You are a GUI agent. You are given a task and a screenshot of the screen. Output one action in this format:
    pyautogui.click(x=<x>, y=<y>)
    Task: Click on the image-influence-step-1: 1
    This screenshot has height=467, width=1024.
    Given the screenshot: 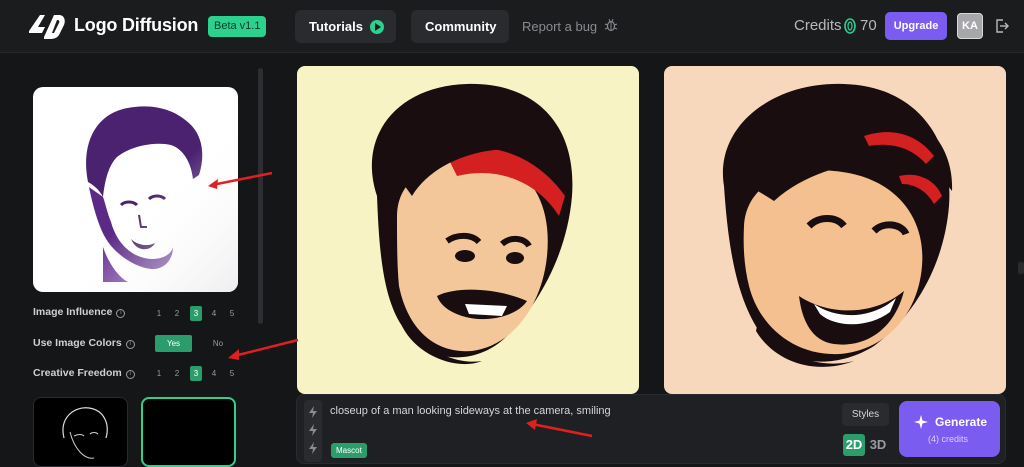 What is the action you would take?
    pyautogui.click(x=159, y=313)
    